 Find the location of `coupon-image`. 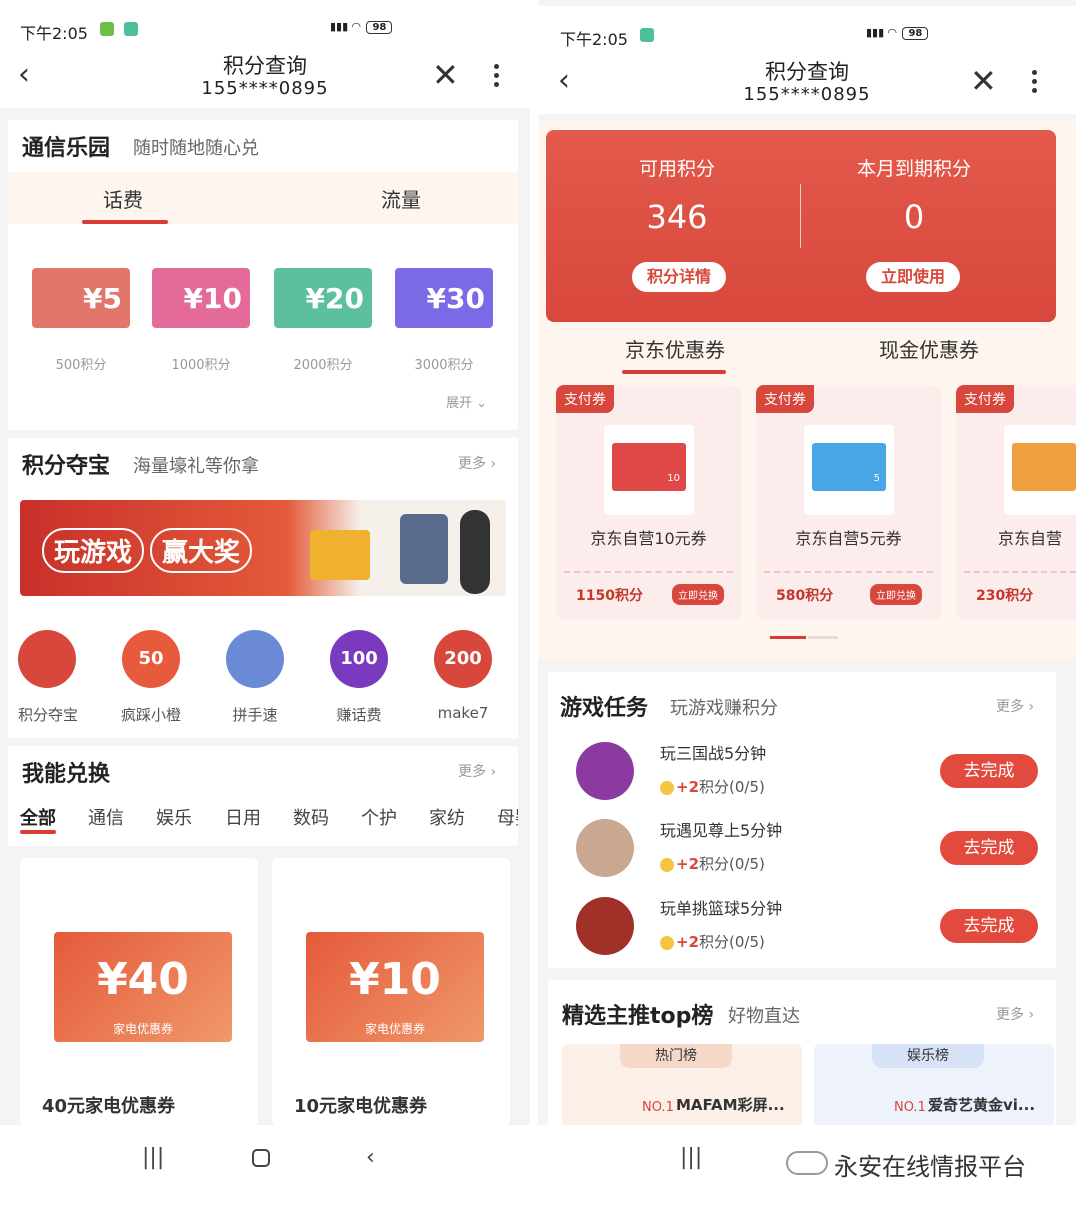

coupon-image is located at coordinates (1040, 470).